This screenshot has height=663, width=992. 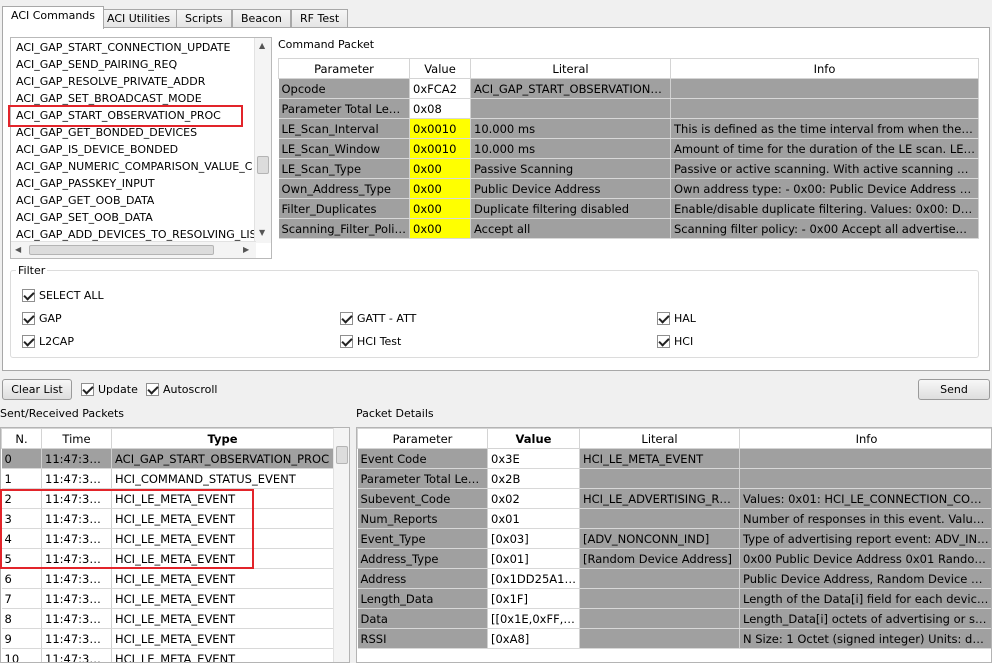 What do you see at coordinates (53, 17) in the screenshot?
I see `tab-aci-commands: ACI Commands` at bounding box center [53, 17].